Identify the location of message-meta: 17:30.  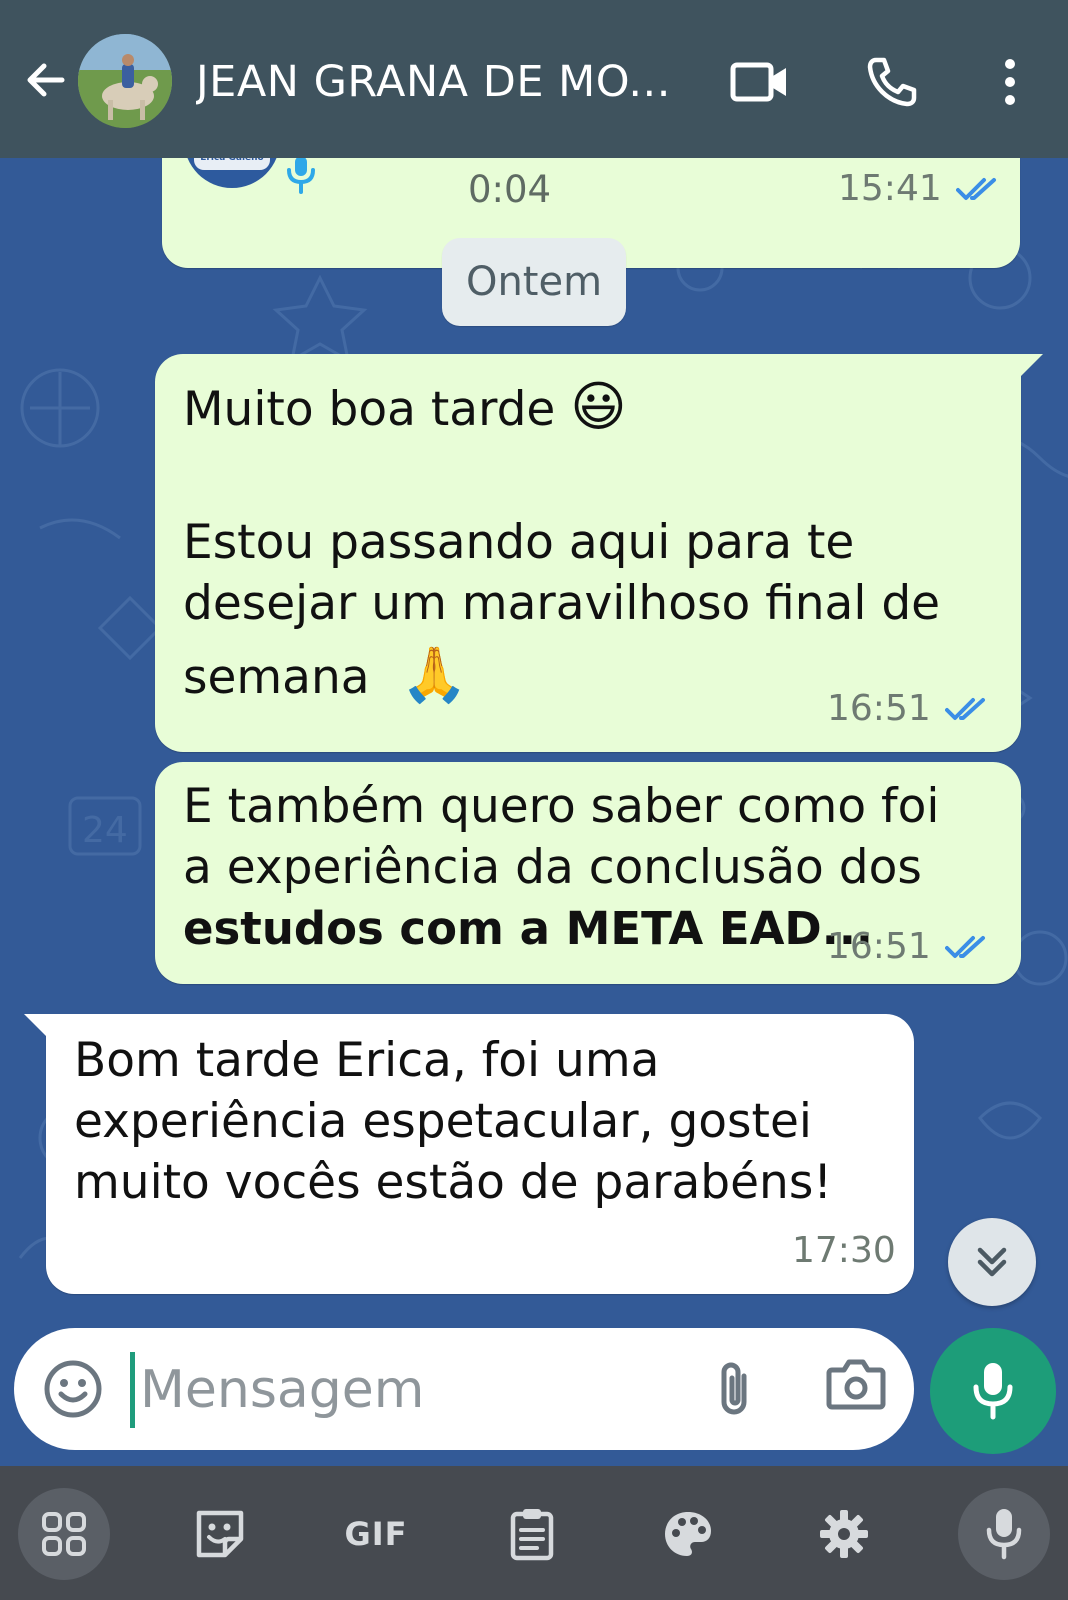
(844, 1250).